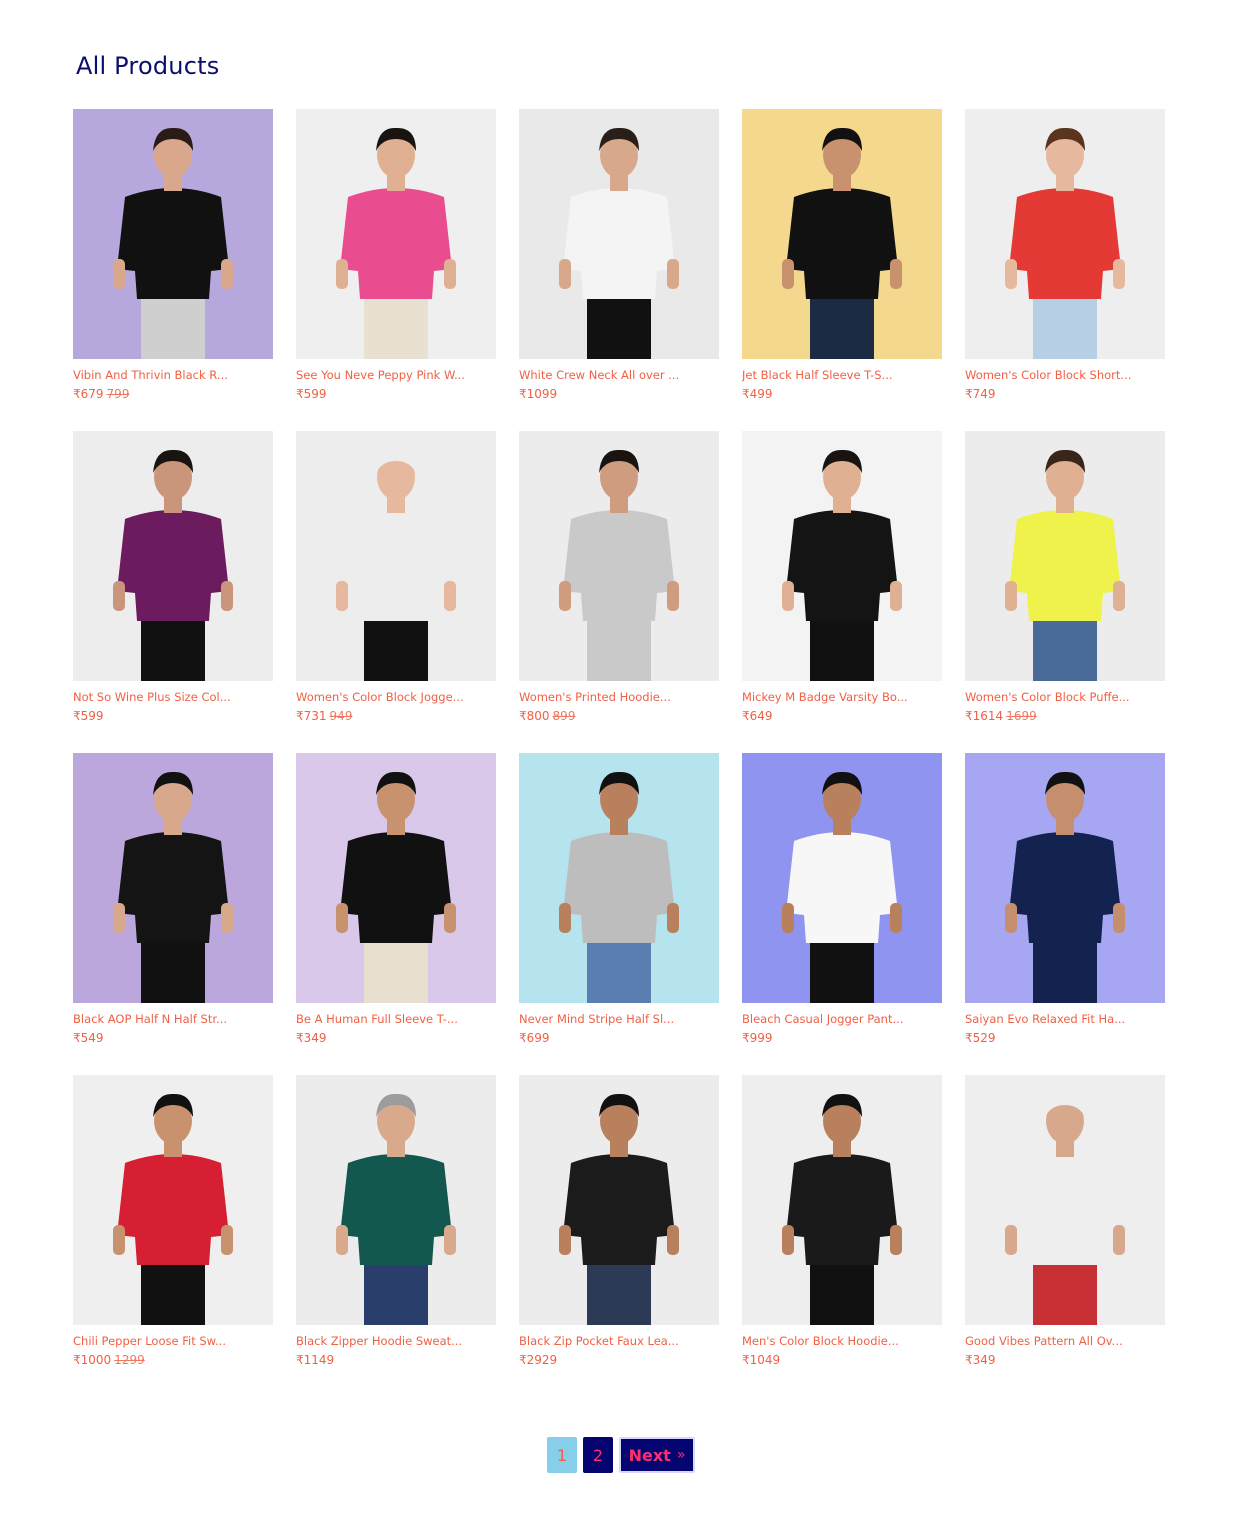  What do you see at coordinates (118, 394) in the screenshot?
I see `product-original-price: 799` at bounding box center [118, 394].